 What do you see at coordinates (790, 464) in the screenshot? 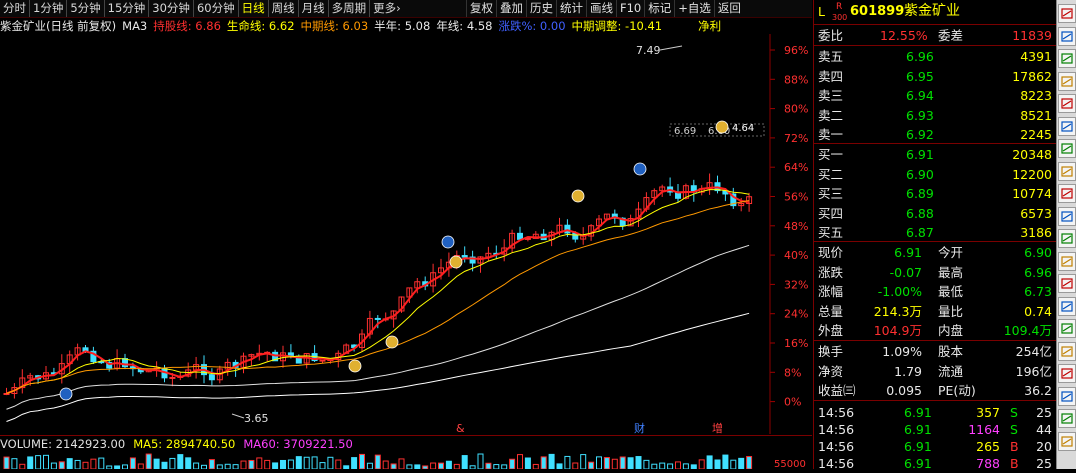
I see `volume-axis-value: 55000` at bounding box center [790, 464].